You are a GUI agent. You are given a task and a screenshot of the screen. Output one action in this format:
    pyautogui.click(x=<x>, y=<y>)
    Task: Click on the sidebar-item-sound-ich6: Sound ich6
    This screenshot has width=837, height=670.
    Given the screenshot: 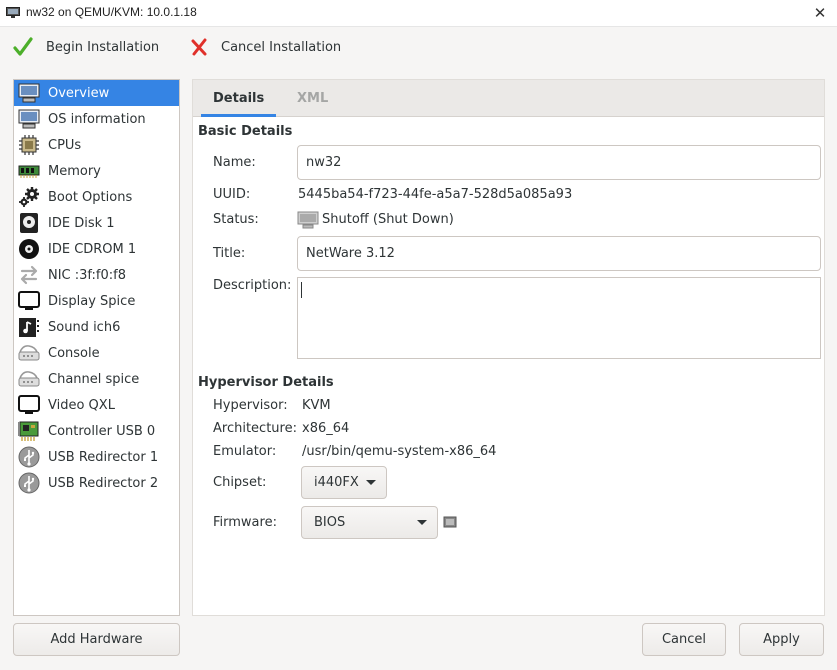 What is the action you would take?
    pyautogui.click(x=96, y=327)
    